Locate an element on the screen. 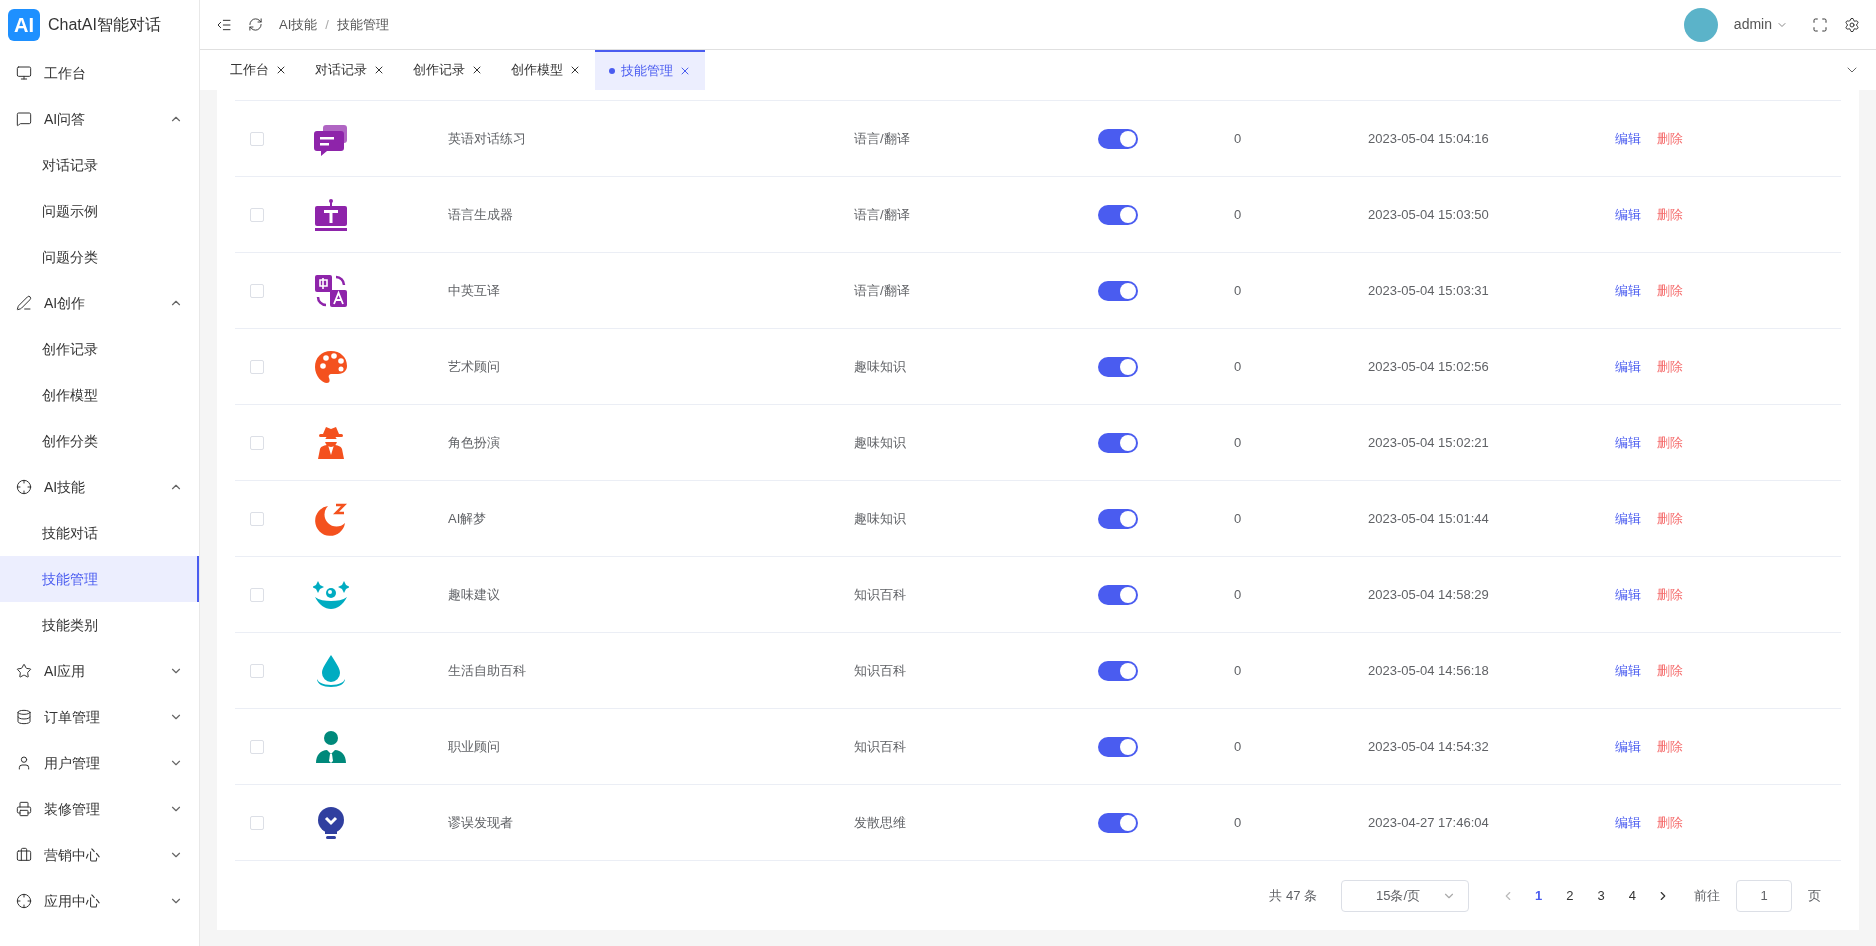 Image resolution: width=1876 pixels, height=946 pixels. table-cell-text: 中英互译 is located at coordinates (474, 290).